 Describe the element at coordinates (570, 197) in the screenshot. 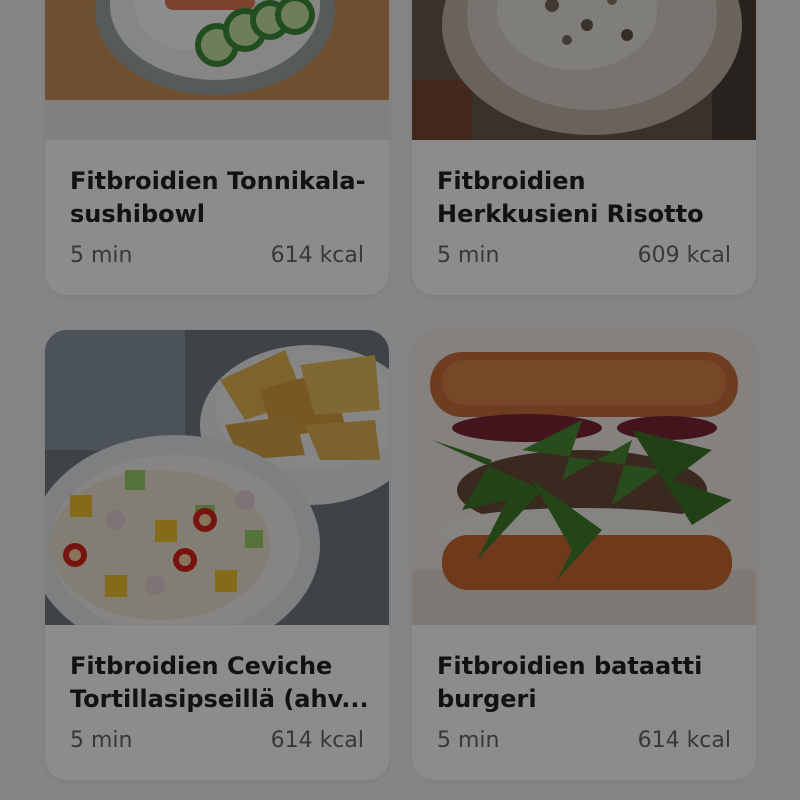

I see `recipe-title: Fitbroidien Herkkusieni Risotto` at that location.